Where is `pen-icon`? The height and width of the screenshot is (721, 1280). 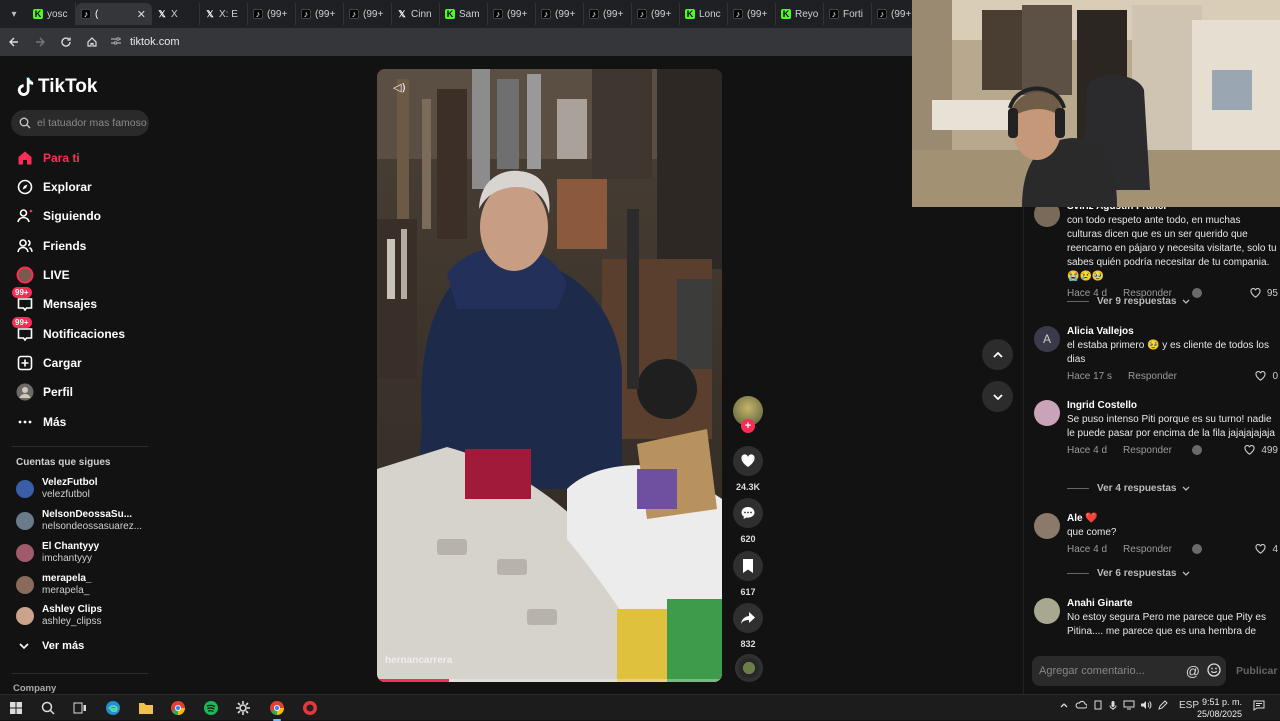
pen-icon is located at coordinates (1163, 706).